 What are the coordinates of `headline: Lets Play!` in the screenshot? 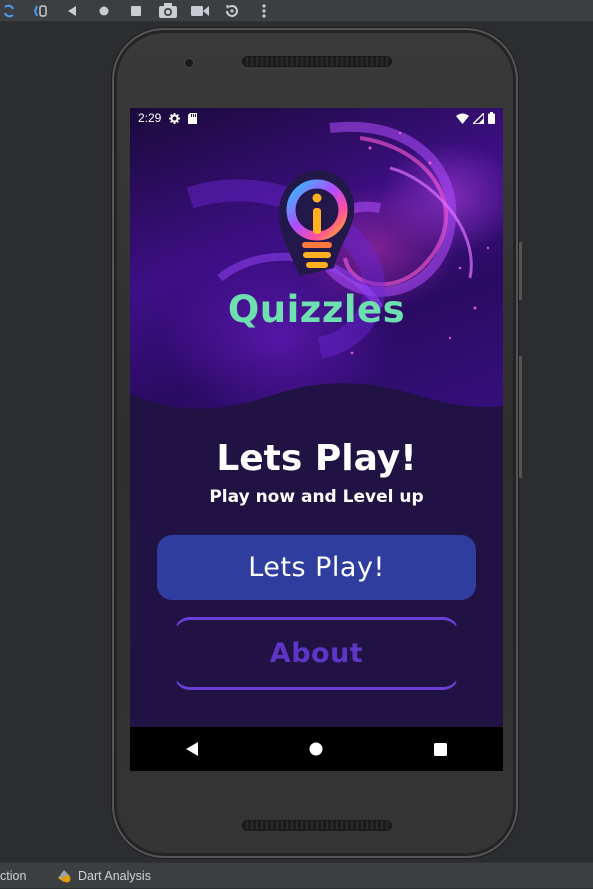 It's located at (316, 458).